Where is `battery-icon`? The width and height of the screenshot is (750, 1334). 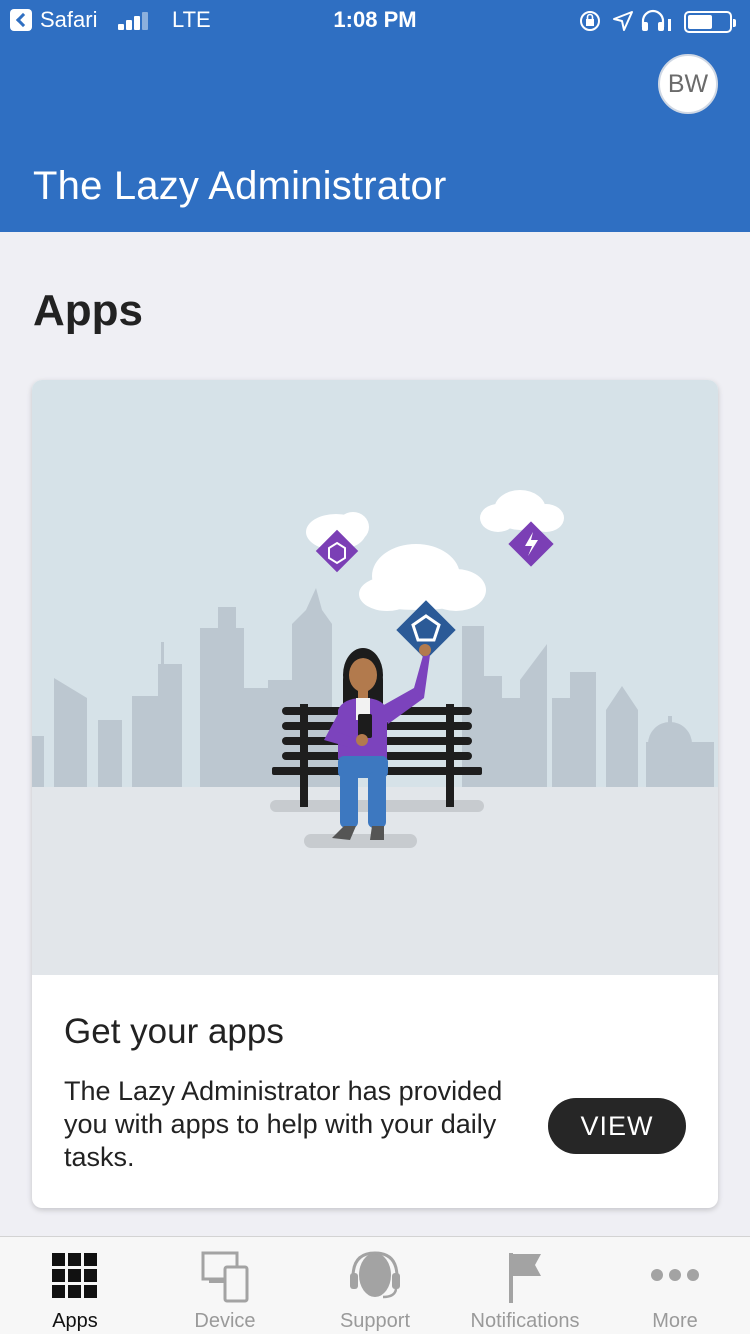 battery-icon is located at coordinates (710, 22).